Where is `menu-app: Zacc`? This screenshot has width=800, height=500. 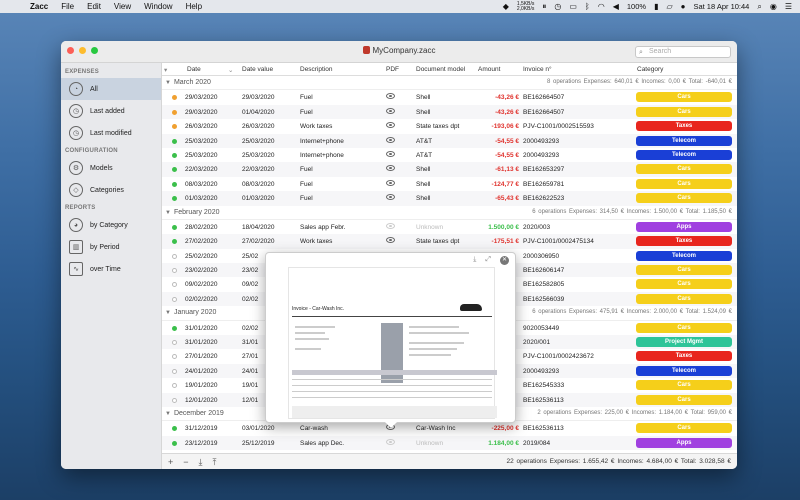 menu-app: Zacc is located at coordinates (39, 6).